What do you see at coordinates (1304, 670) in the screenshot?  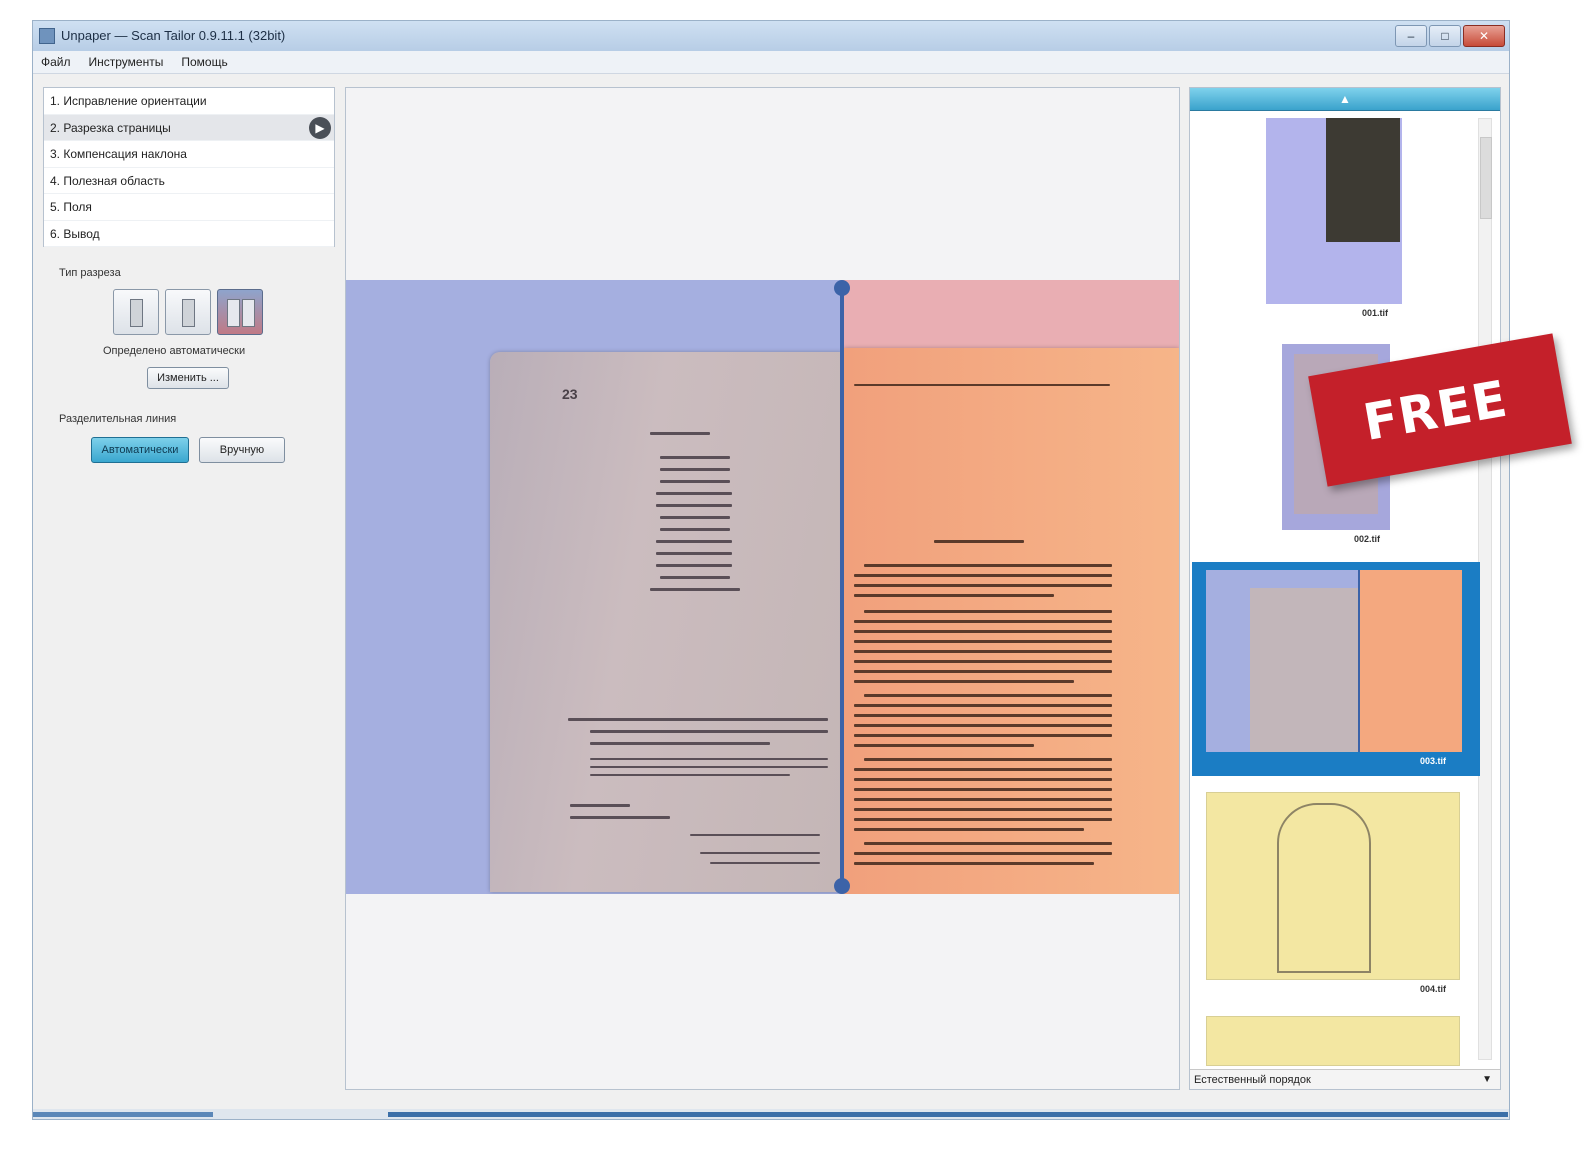 I see `thumbnail-left-page` at bounding box center [1304, 670].